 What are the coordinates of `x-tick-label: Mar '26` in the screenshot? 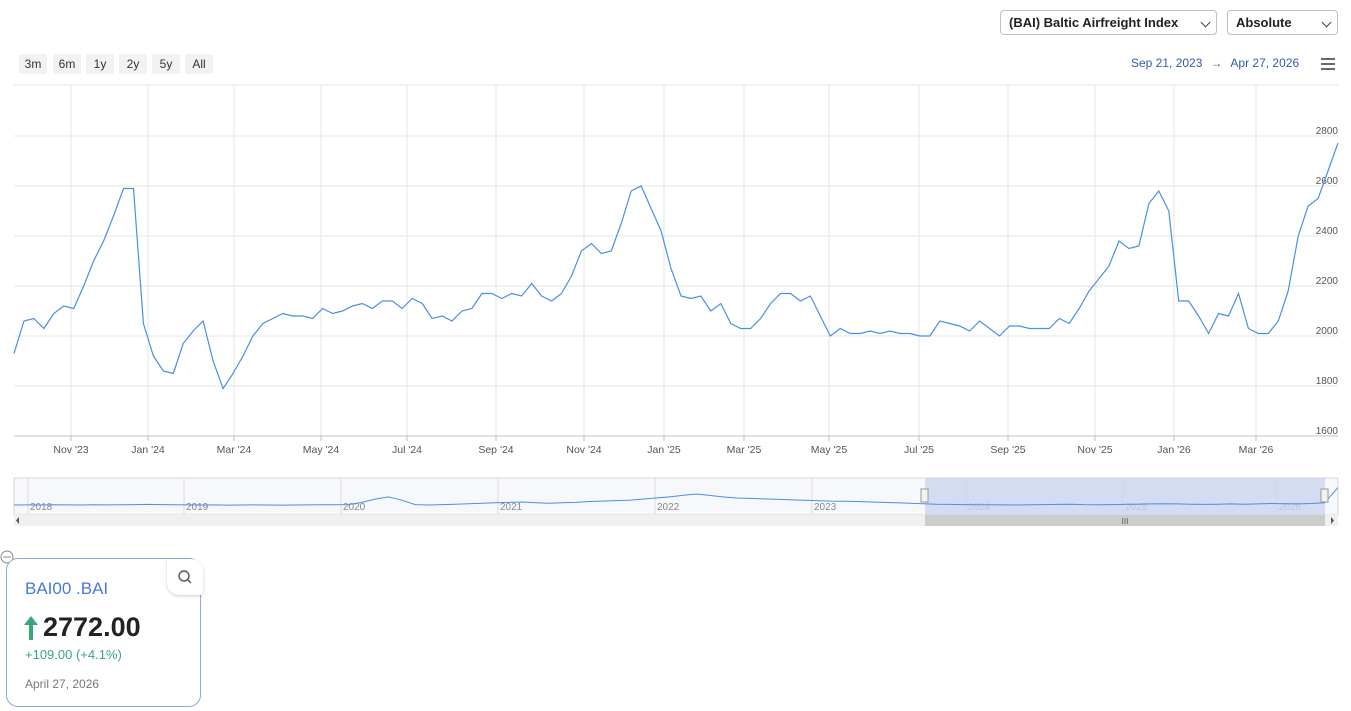 It's located at (1256, 450).